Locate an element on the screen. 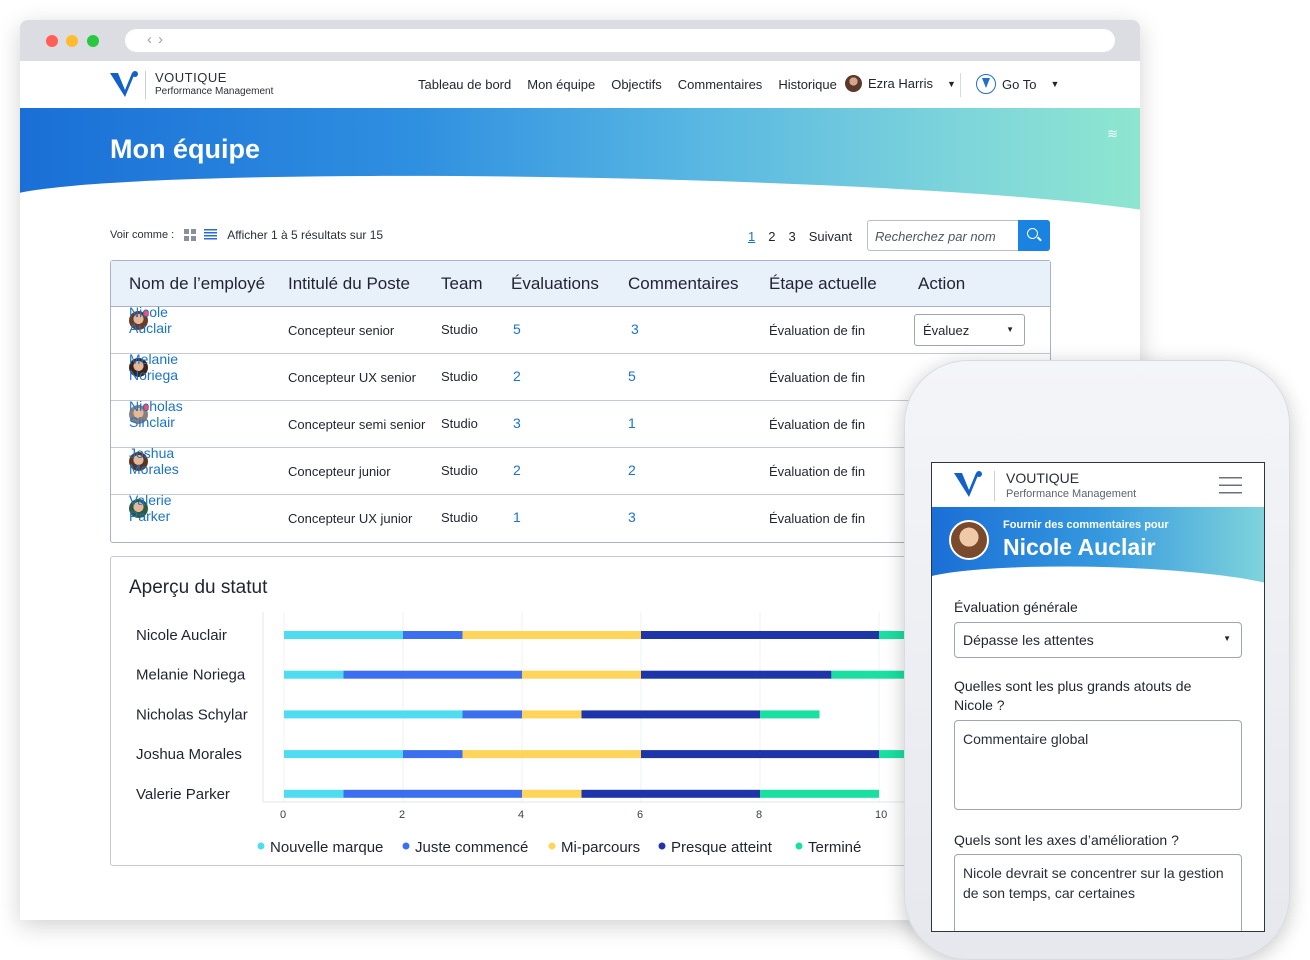 The height and width of the screenshot is (960, 1310). job-title-cell: Concepteur senior is located at coordinates (341, 330).